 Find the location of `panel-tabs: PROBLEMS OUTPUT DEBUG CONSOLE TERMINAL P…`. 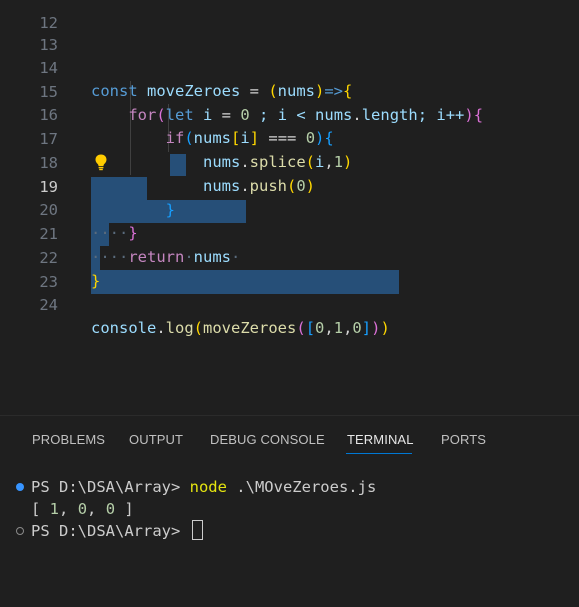

panel-tabs: PROBLEMS OUTPUT DEBUG CONSOLE TERMINAL P… is located at coordinates (289, 441).